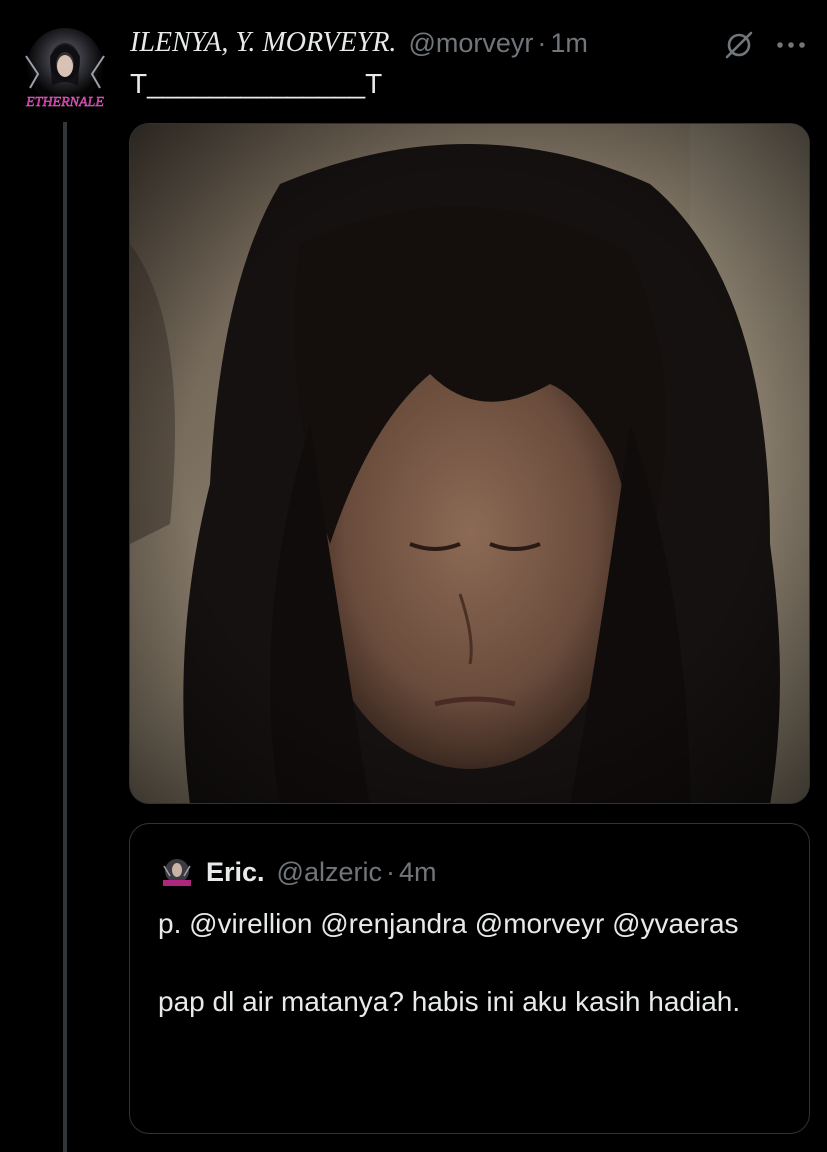 This screenshot has height=1152, width=827. I want to click on quoted-author-display-name: Eric., so click(235, 872).